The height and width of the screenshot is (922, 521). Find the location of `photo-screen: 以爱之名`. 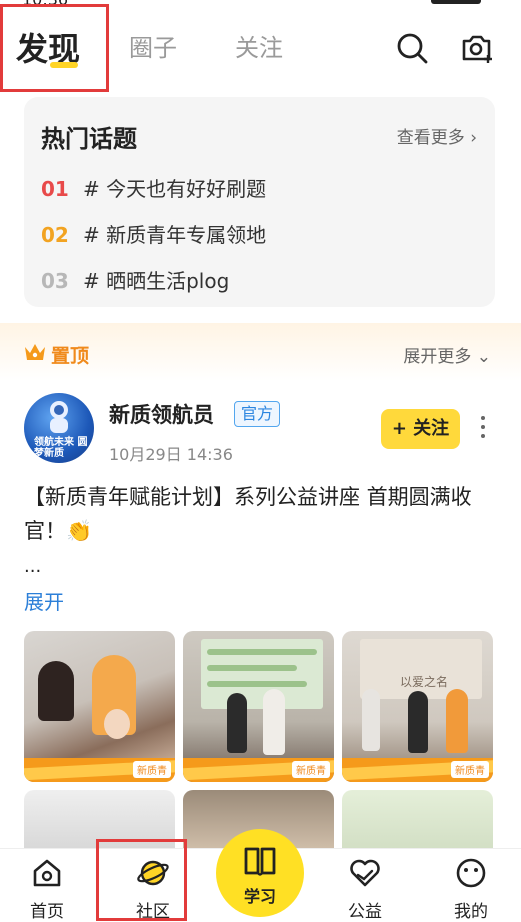

photo-screen: 以爱之名 is located at coordinates (421, 669).